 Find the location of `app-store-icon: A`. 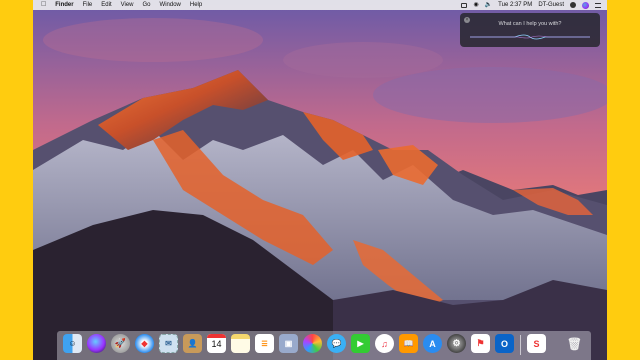

app-store-icon: A is located at coordinates (432, 343).